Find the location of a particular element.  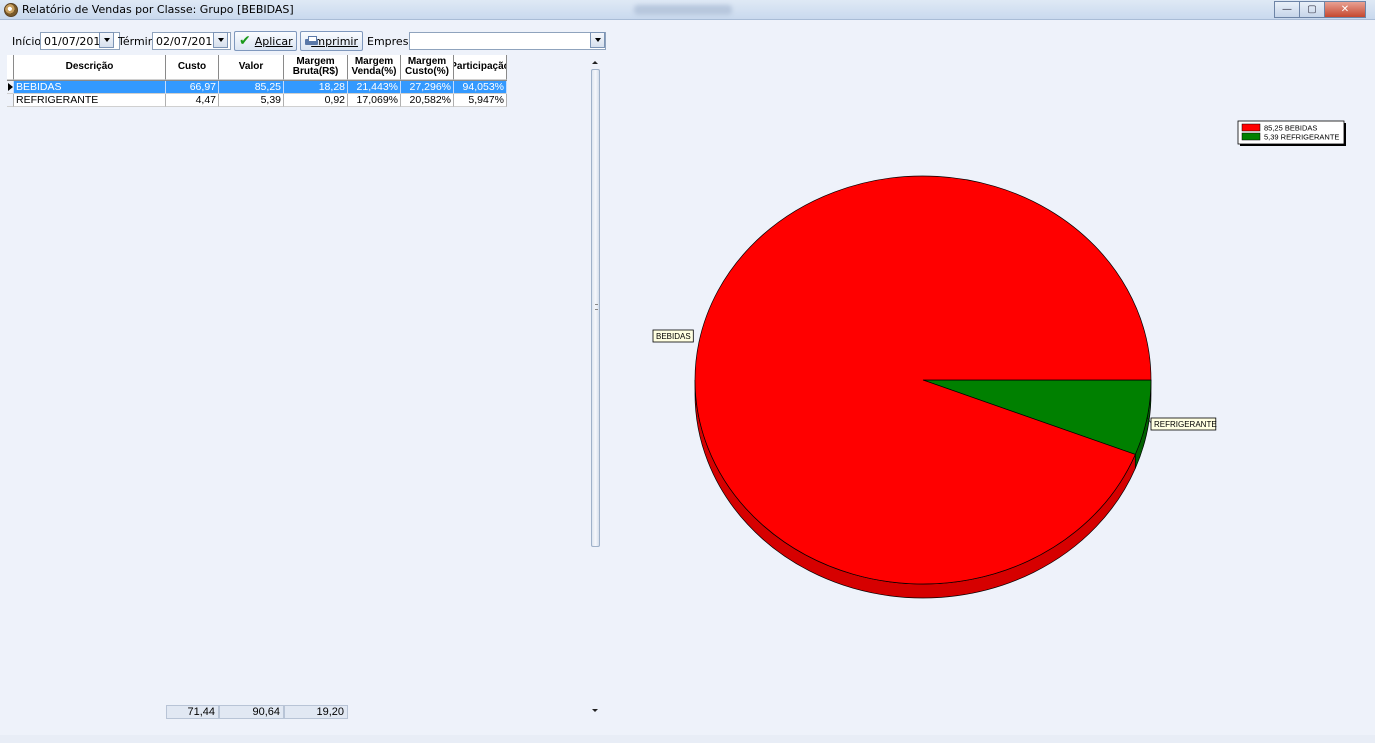

cell-margem-custo: 20,582% is located at coordinates (427, 100).